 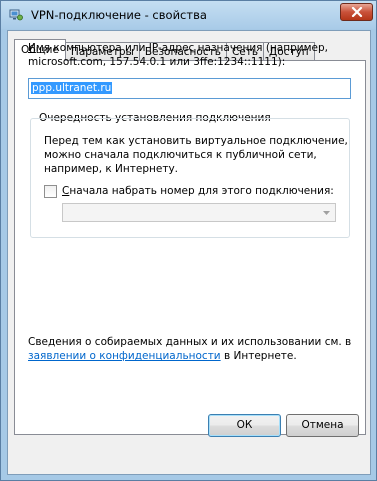 What do you see at coordinates (50, 191) in the screenshot?
I see `dial-first-checkbox` at bounding box center [50, 191].